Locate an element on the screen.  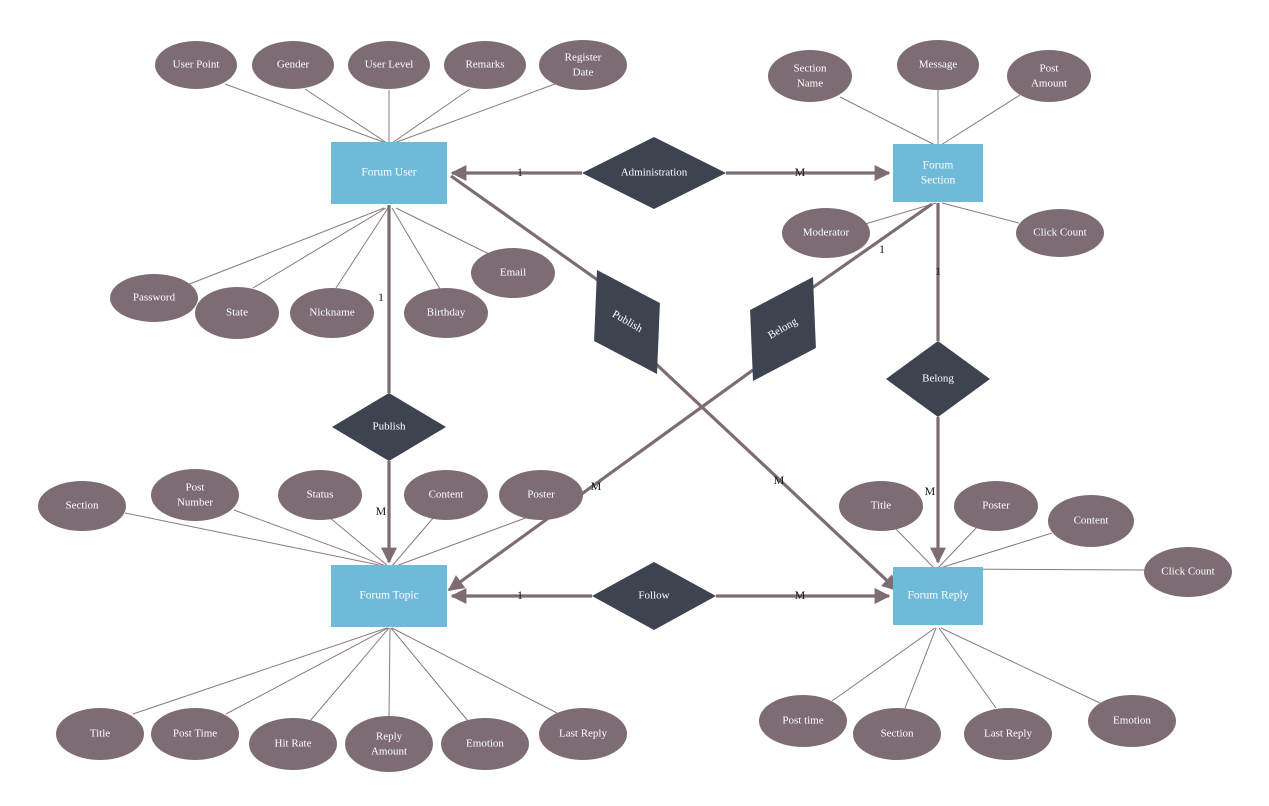
relationship-node-follow: Follow is located at coordinates (654, 596).